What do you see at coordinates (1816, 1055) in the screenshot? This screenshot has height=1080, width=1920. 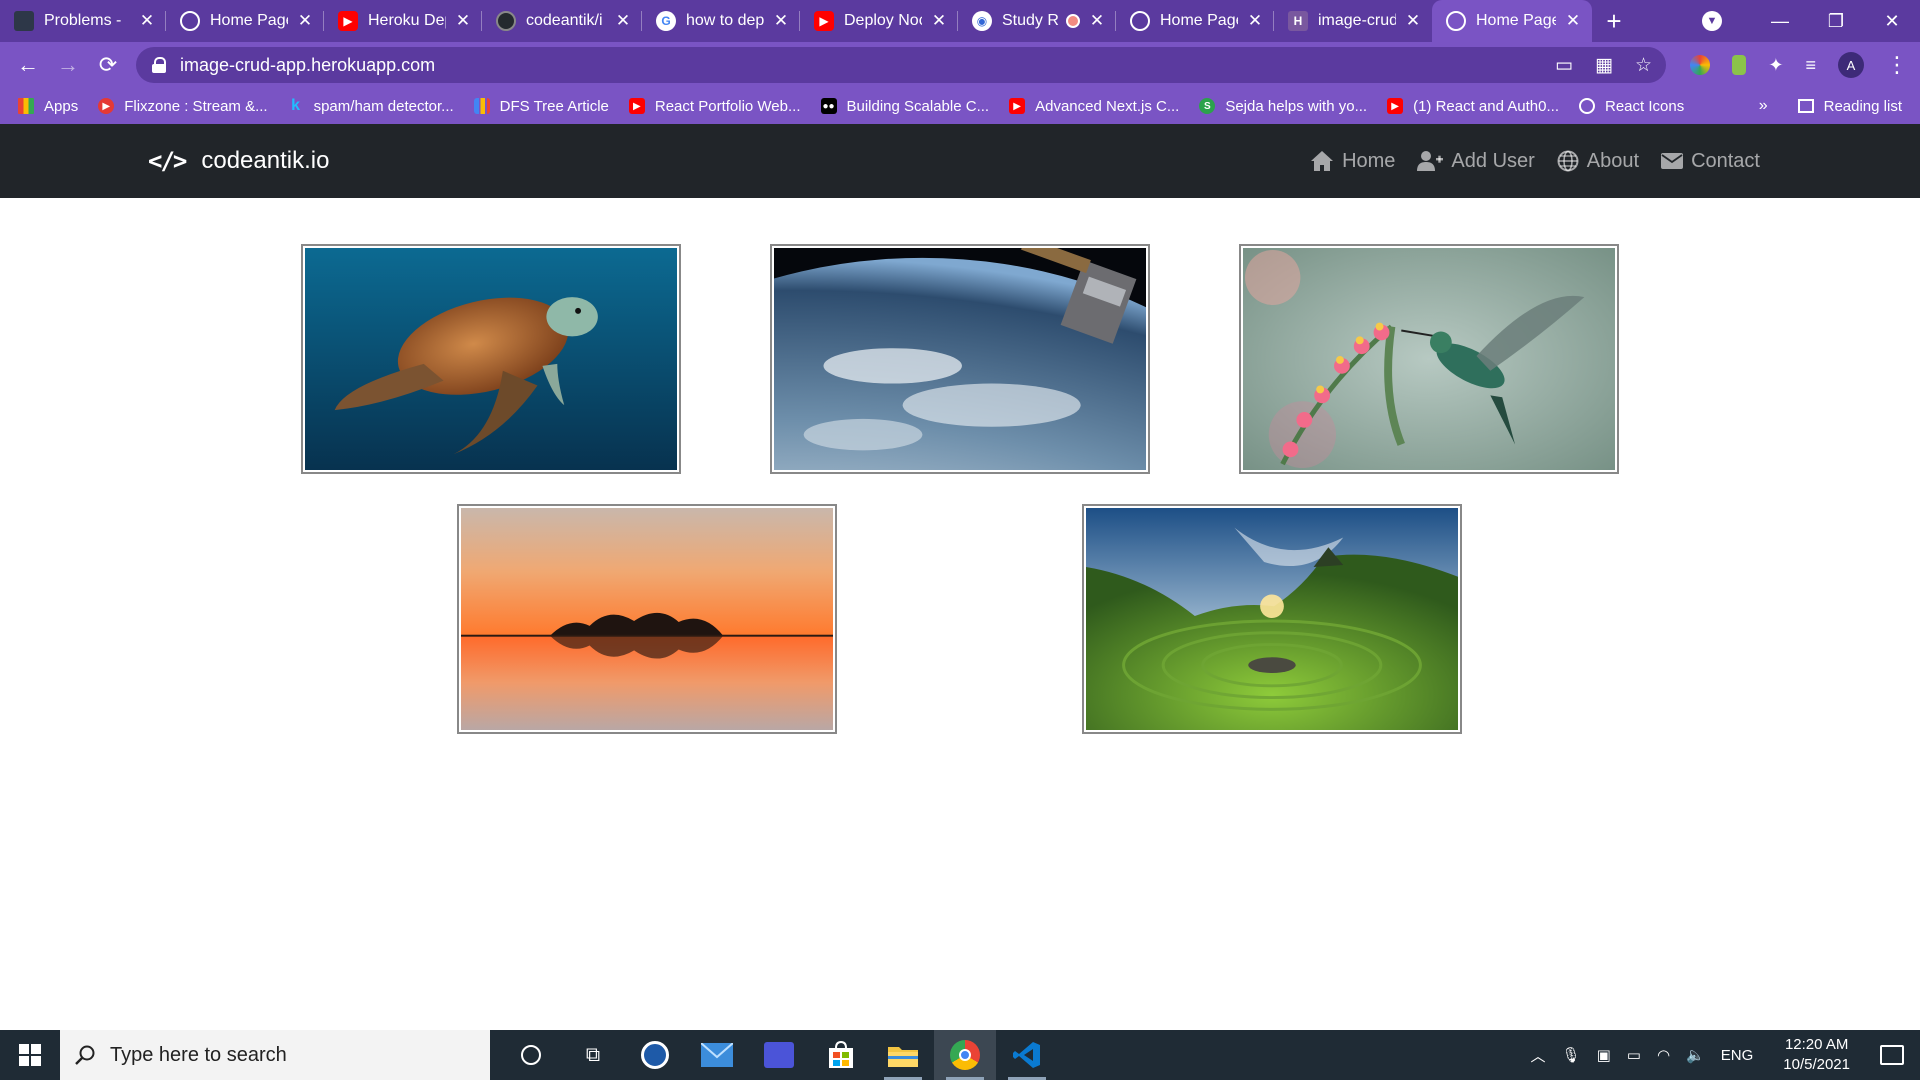 I see `taskbar-clock: 12:20 AM 10/5/2021` at bounding box center [1816, 1055].